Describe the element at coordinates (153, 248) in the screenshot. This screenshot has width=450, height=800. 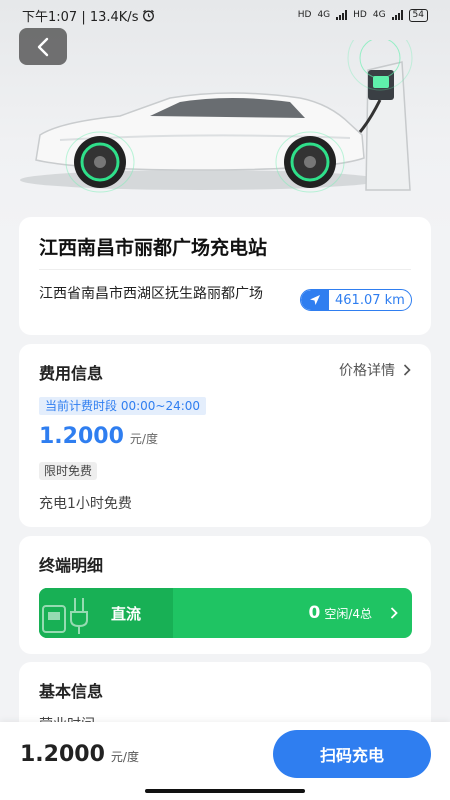
I see `station-name: 江西南昌市丽都广场充电站` at that location.